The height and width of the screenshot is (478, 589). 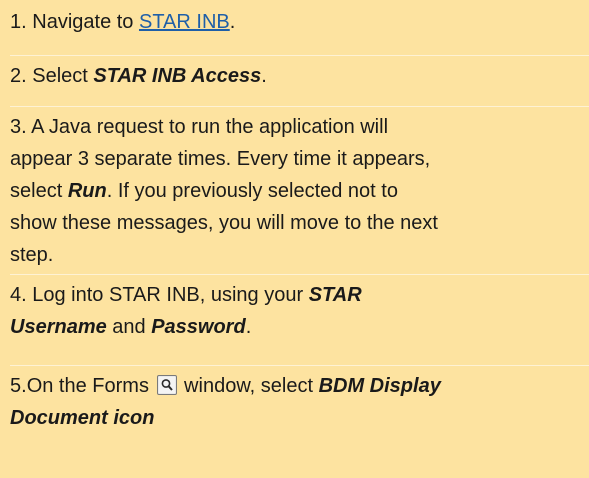 I want to click on step-5-number: 5., so click(x=18, y=386).